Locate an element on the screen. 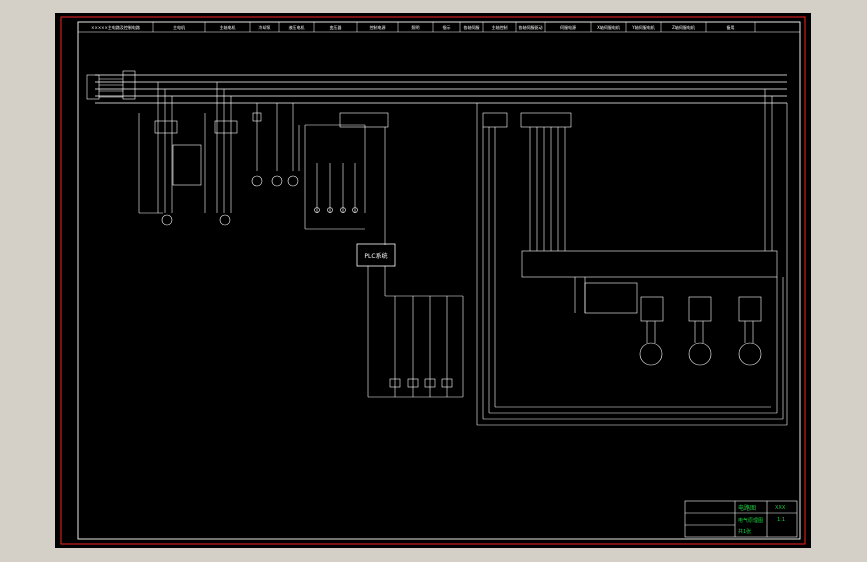  header-cell-label: 主轴电机 is located at coordinates (228, 27).